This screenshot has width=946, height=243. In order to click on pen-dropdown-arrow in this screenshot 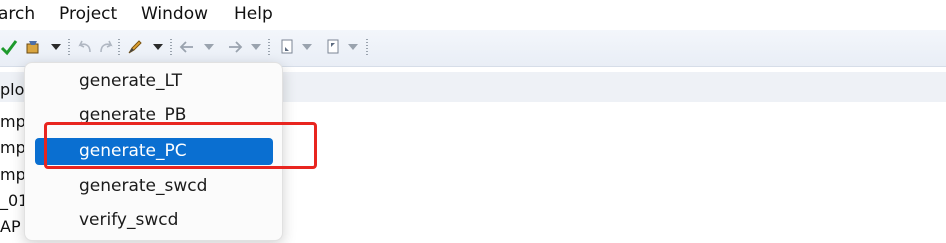, I will do `click(158, 47)`.